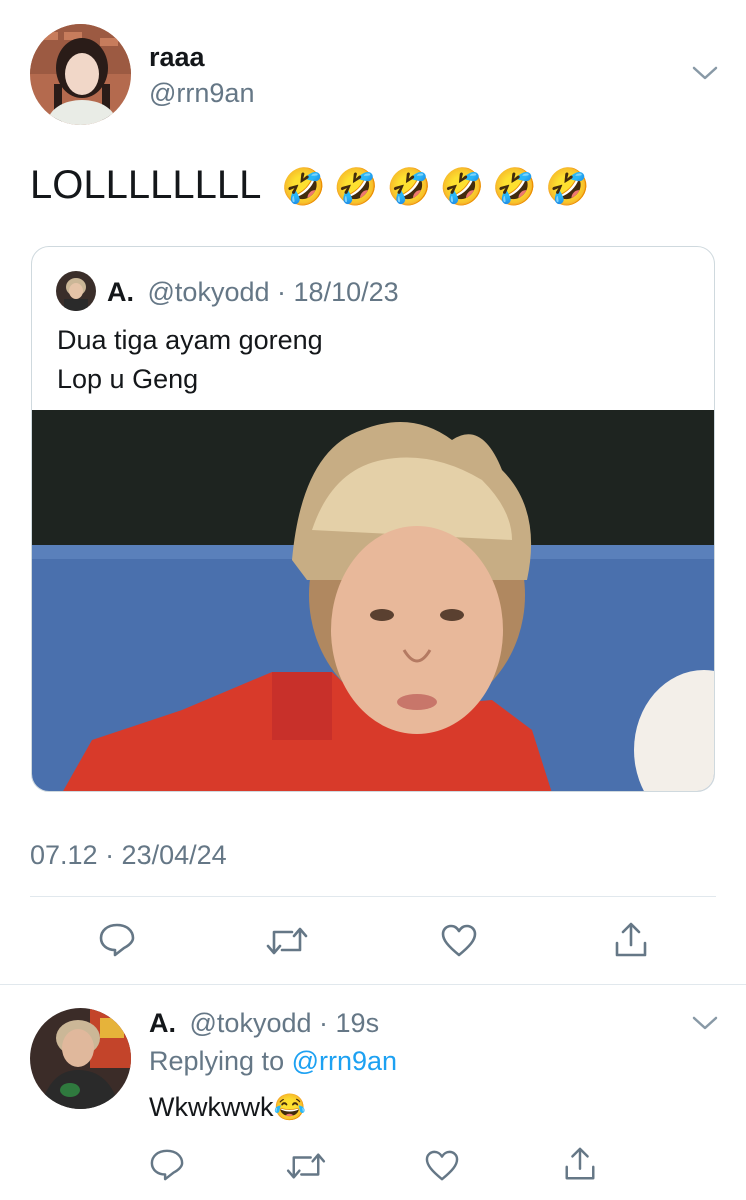 This screenshot has height=1200, width=746. I want to click on reply-text: Wkwkwwk😂, so click(227, 1107).